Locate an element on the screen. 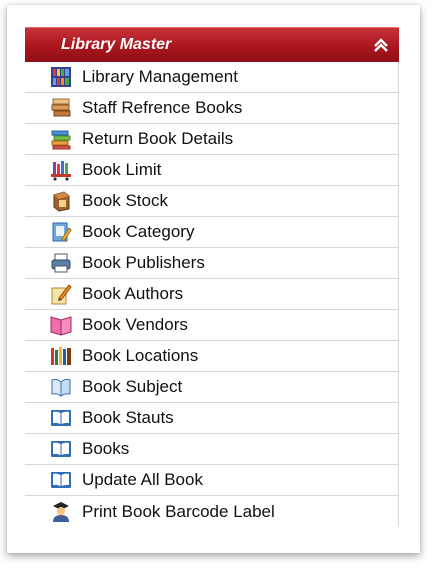 The image size is (434, 574). menu-item-book-vendors: Book Vendors is located at coordinates (211, 325).